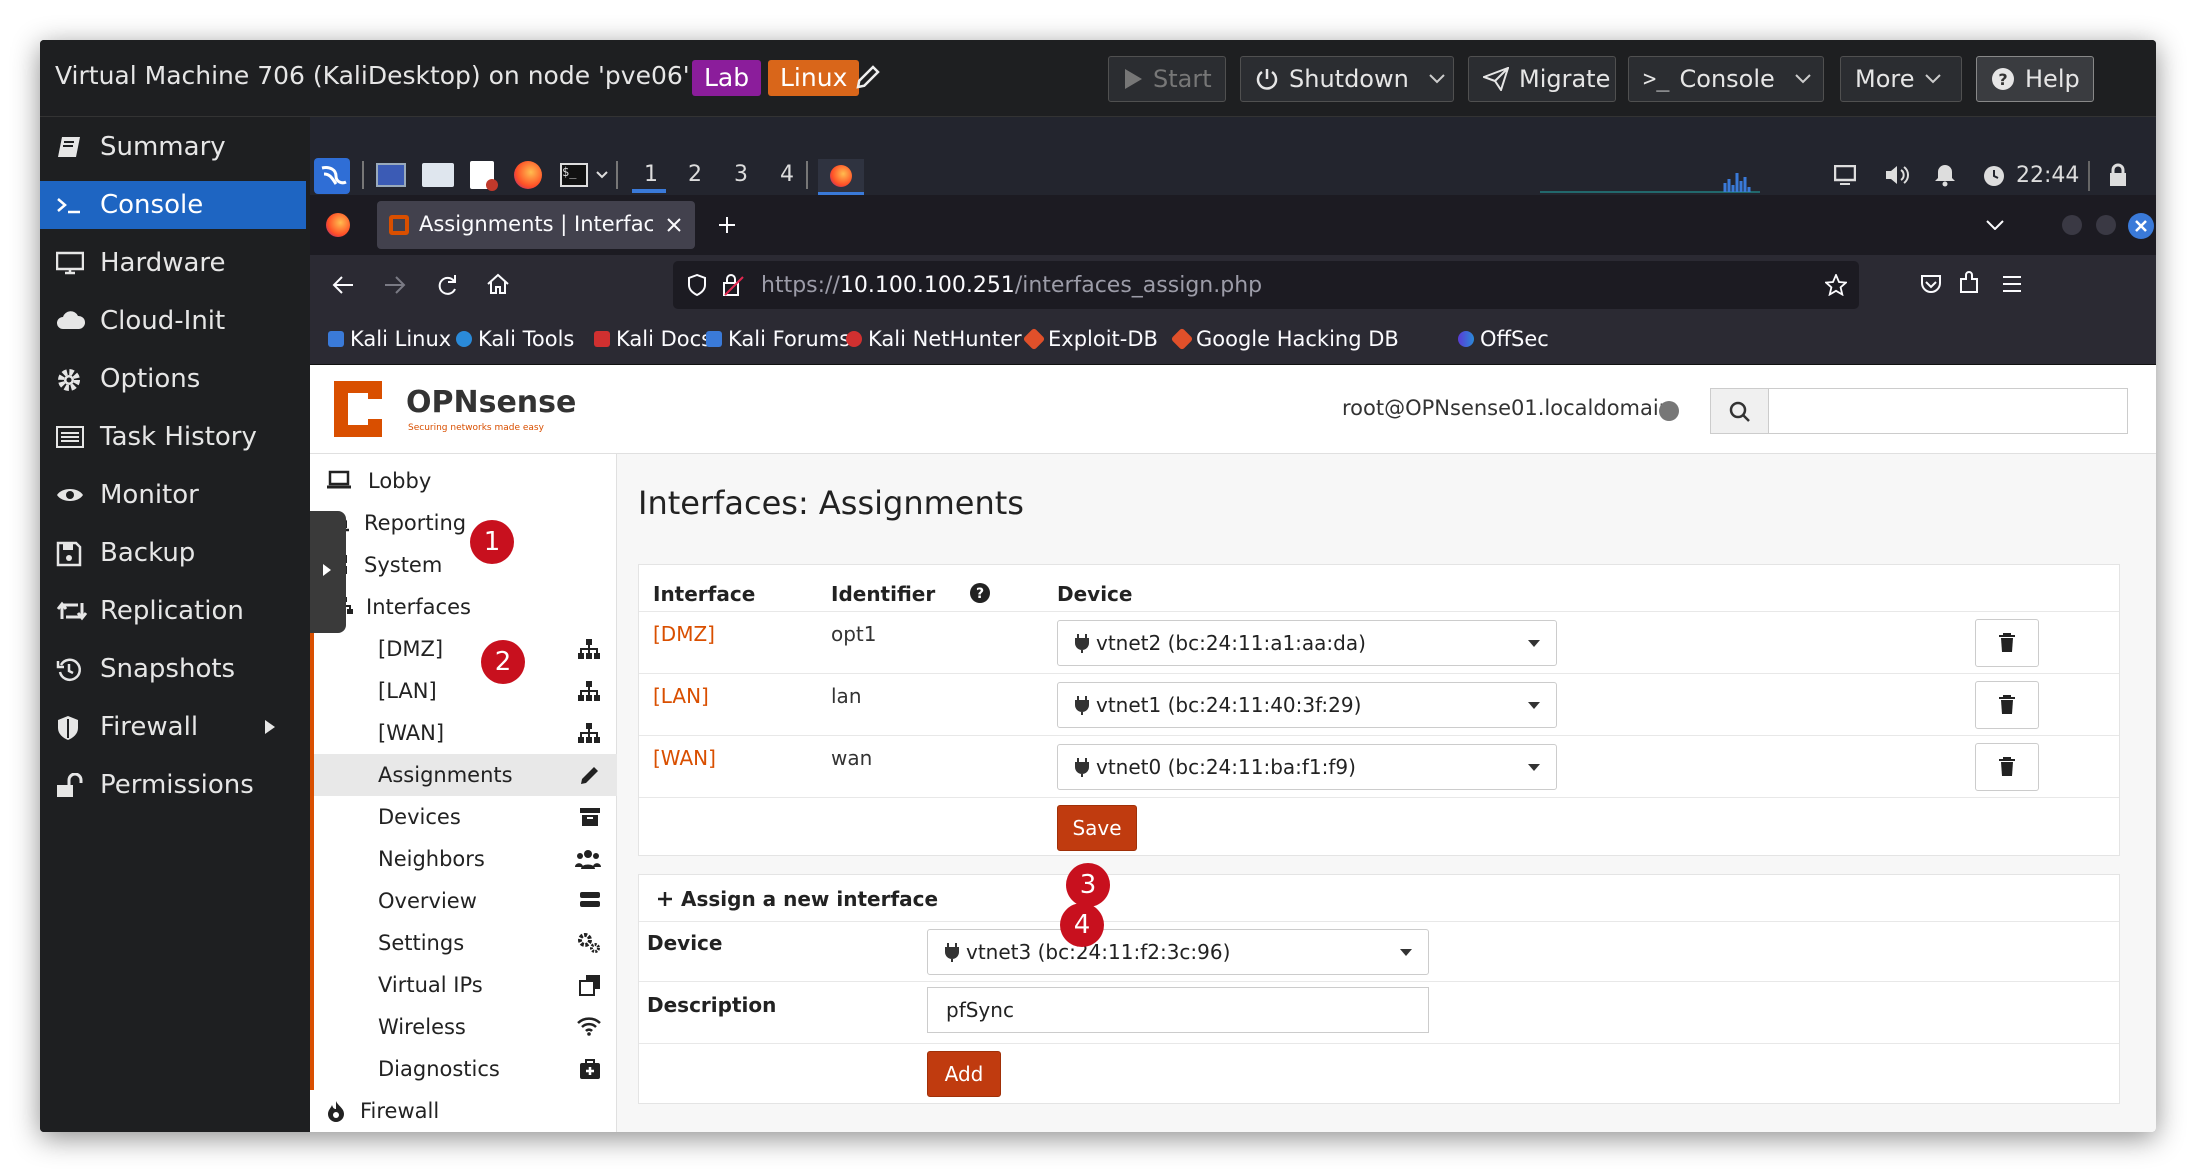 This screenshot has height=1172, width=2194. Describe the element at coordinates (463, 565) in the screenshot. I see `menu-system: System` at that location.